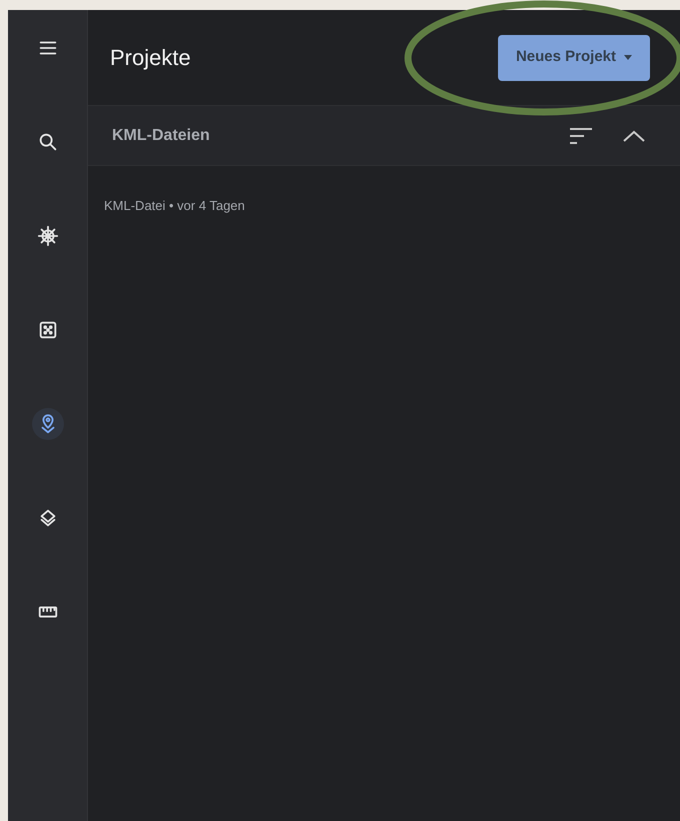 The image size is (680, 821). What do you see at coordinates (392, 206) in the screenshot?
I see `file-entry: KML-Datei • vor 4 Tagen` at bounding box center [392, 206].